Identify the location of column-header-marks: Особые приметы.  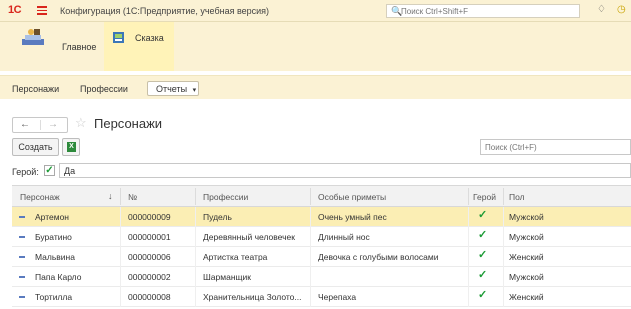
(352, 197).